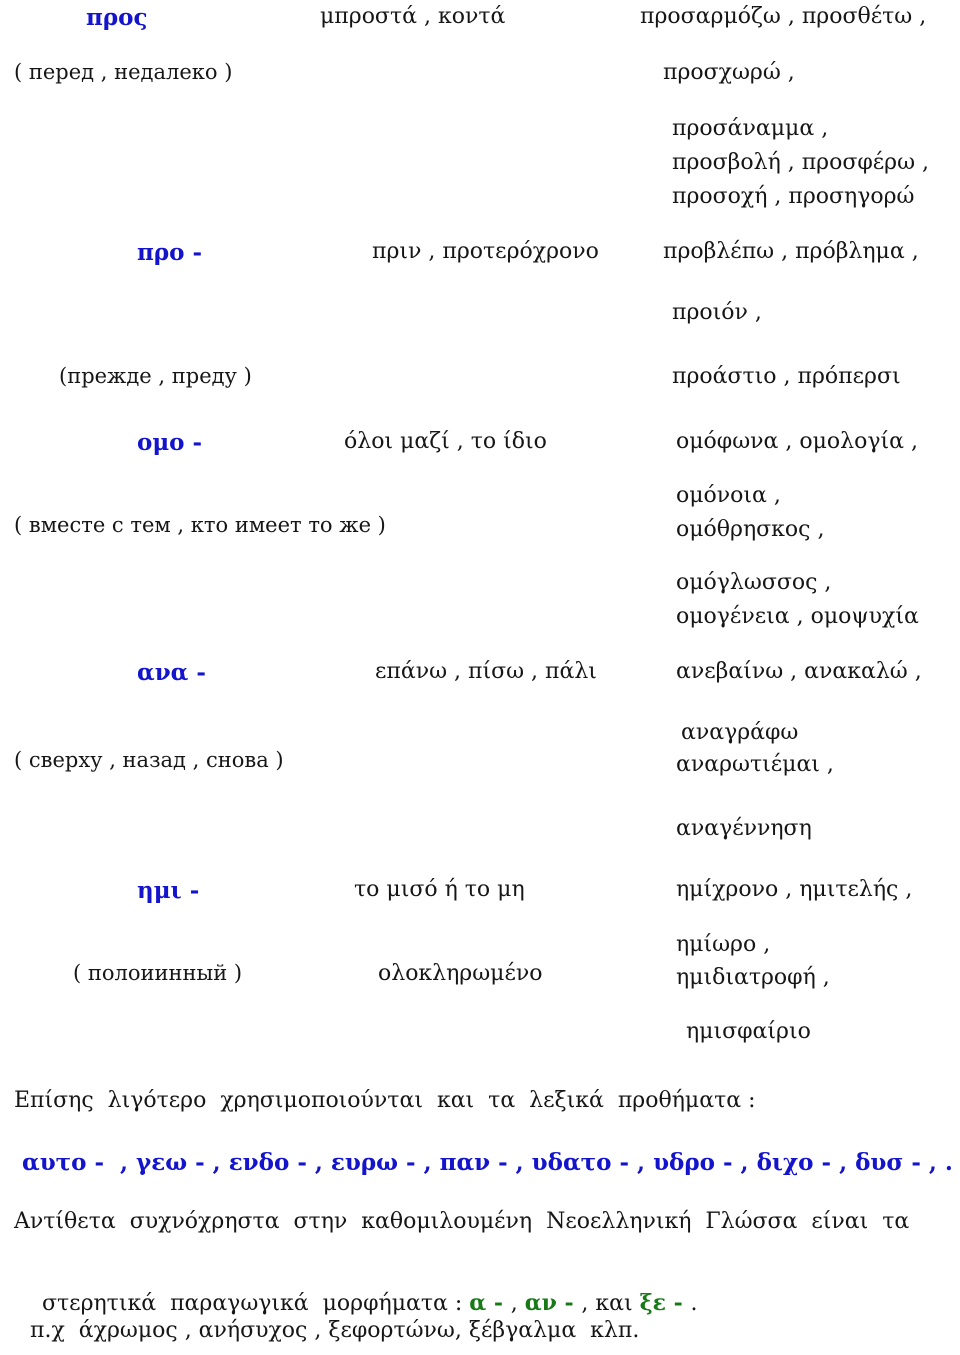 Image resolution: width=960 pixels, height=1355 pixels. I want to click on prefix-term-omo: ομο -, so click(170, 442).